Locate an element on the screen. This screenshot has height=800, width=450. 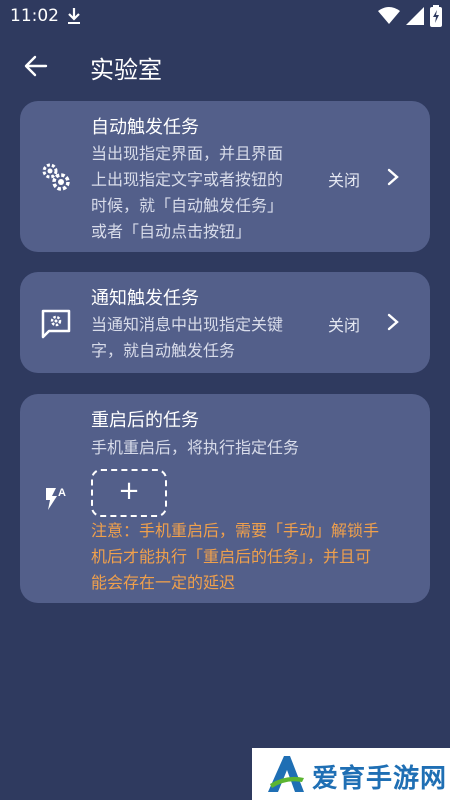
desc-line: 时候，就「自动触发任务」 is located at coordinates (187, 205).